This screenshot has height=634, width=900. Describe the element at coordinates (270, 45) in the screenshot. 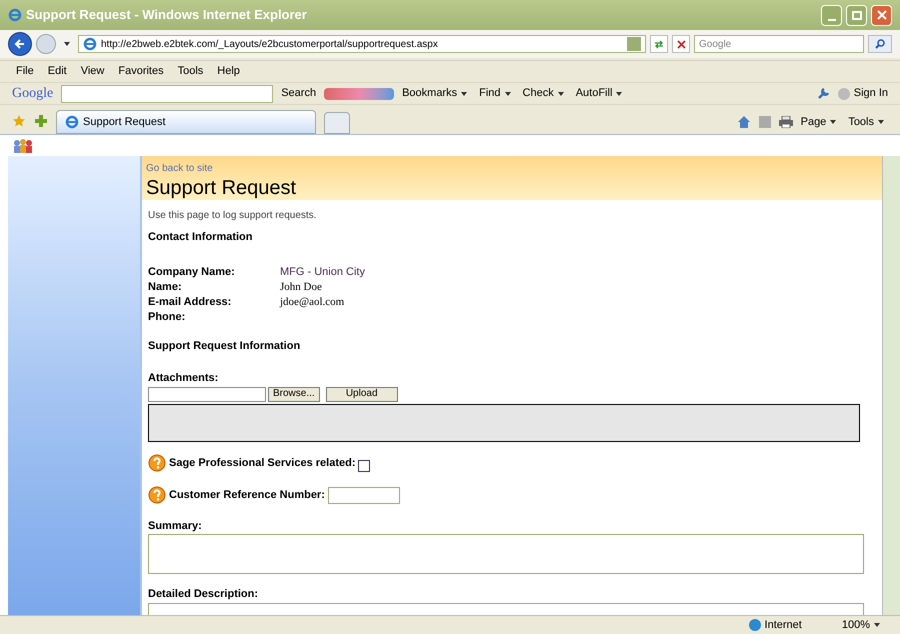

I see `url-text: http://e2bweb.e2btek.com/_Layouts/e2bcustomerportal/supportrequest.aspx` at that location.